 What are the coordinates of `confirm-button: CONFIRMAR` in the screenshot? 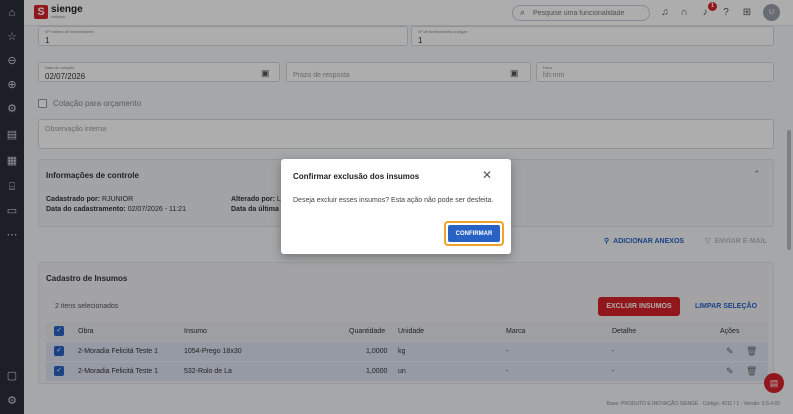 It's located at (474, 233).